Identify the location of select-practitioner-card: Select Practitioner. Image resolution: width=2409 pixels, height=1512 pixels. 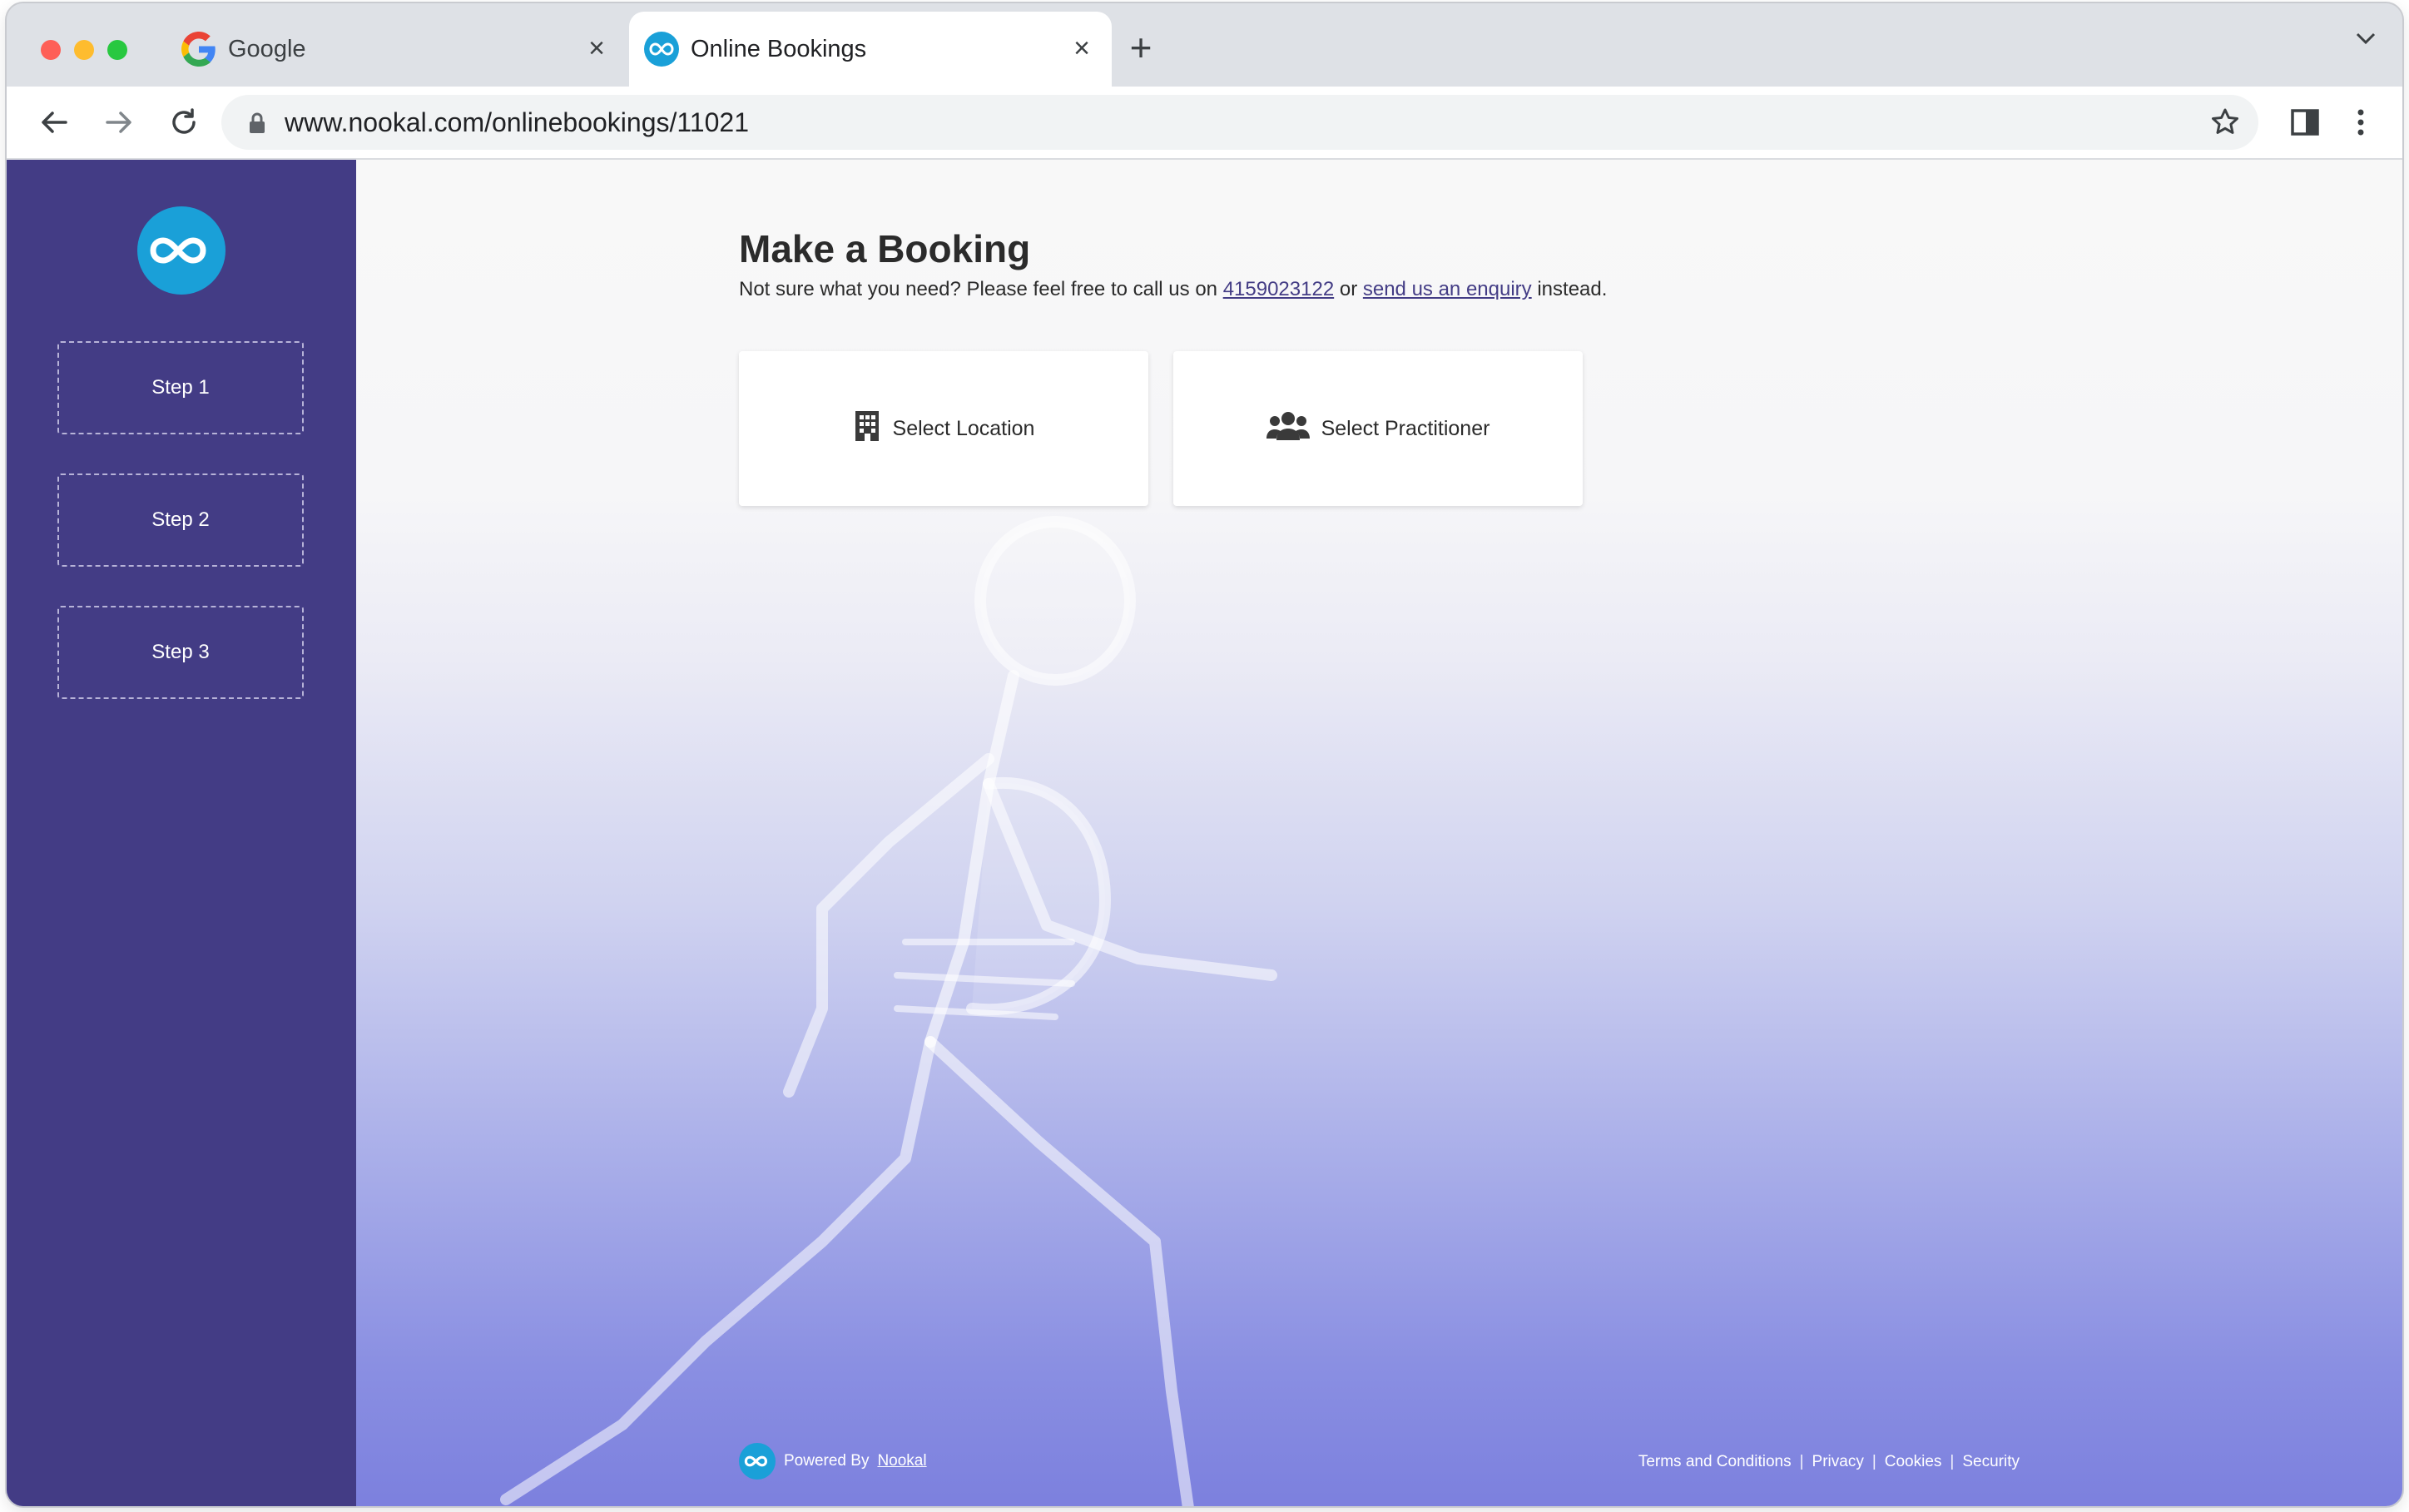
(1378, 428).